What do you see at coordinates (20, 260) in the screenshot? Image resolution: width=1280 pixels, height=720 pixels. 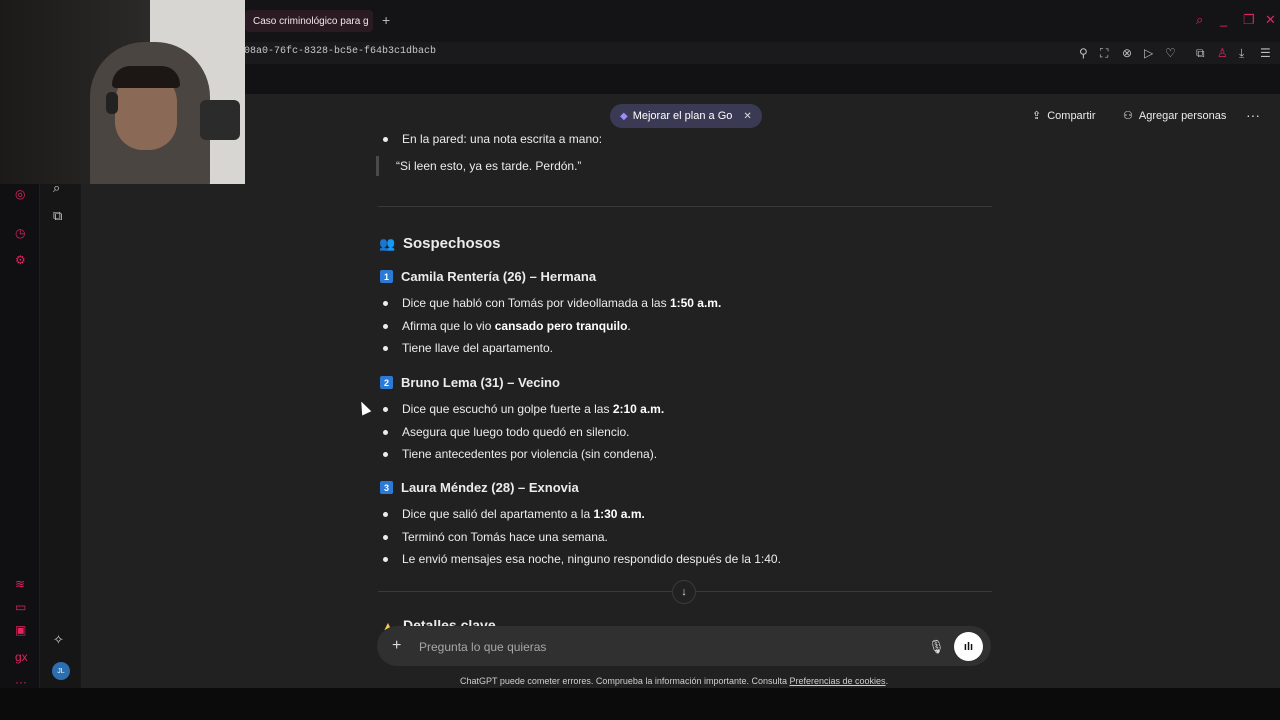 I see `settings-icon: ⚙` at bounding box center [20, 260].